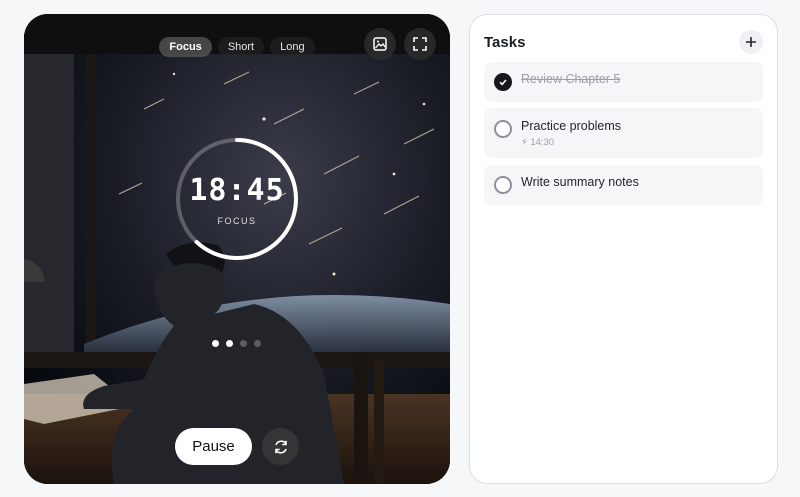 This screenshot has height=497, width=800. I want to click on fullscreen-button, so click(420, 44).